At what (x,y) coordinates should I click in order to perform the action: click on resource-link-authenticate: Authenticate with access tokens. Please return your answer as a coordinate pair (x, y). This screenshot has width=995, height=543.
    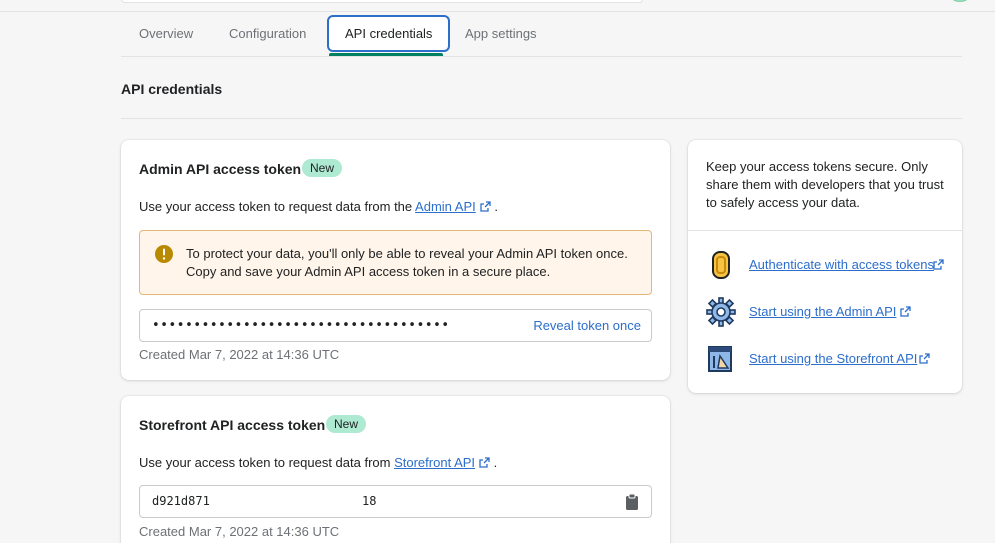
    Looking at the image, I should click on (831, 265).